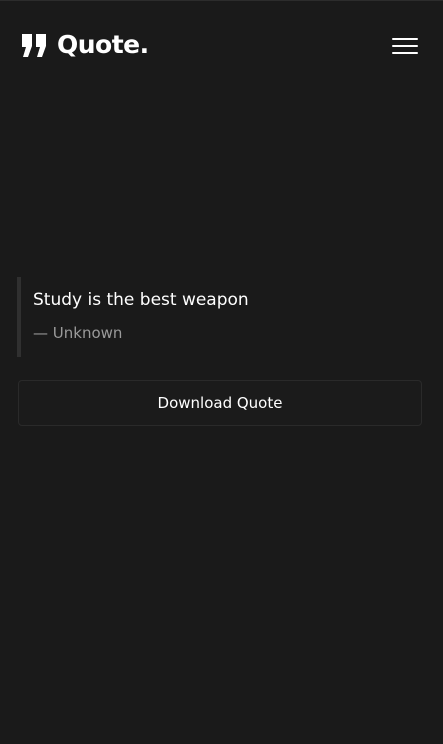  Describe the element at coordinates (219, 317) in the screenshot. I see `quote-card: Study is the best weapon — Unknown` at that location.